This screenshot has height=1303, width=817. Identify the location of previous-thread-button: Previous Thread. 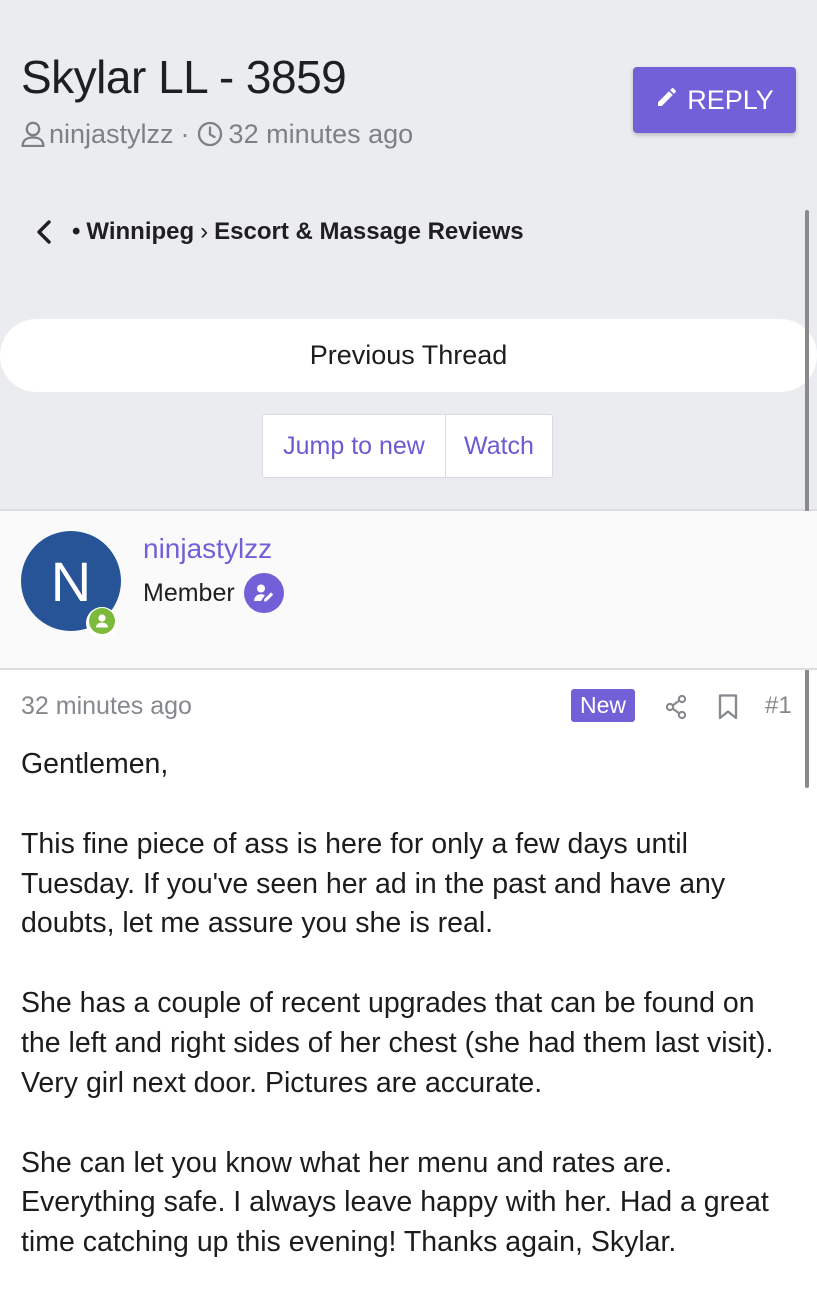
(408, 355).